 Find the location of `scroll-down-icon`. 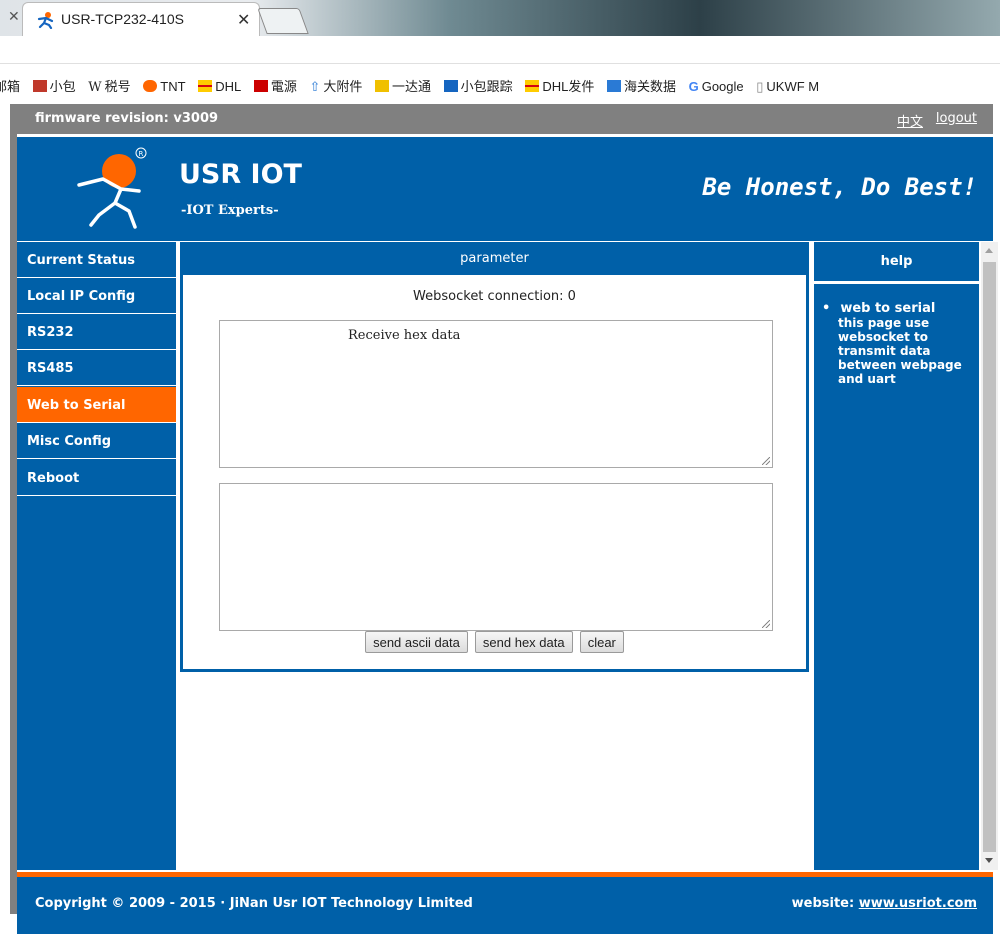

scroll-down-icon is located at coordinates (989, 860).